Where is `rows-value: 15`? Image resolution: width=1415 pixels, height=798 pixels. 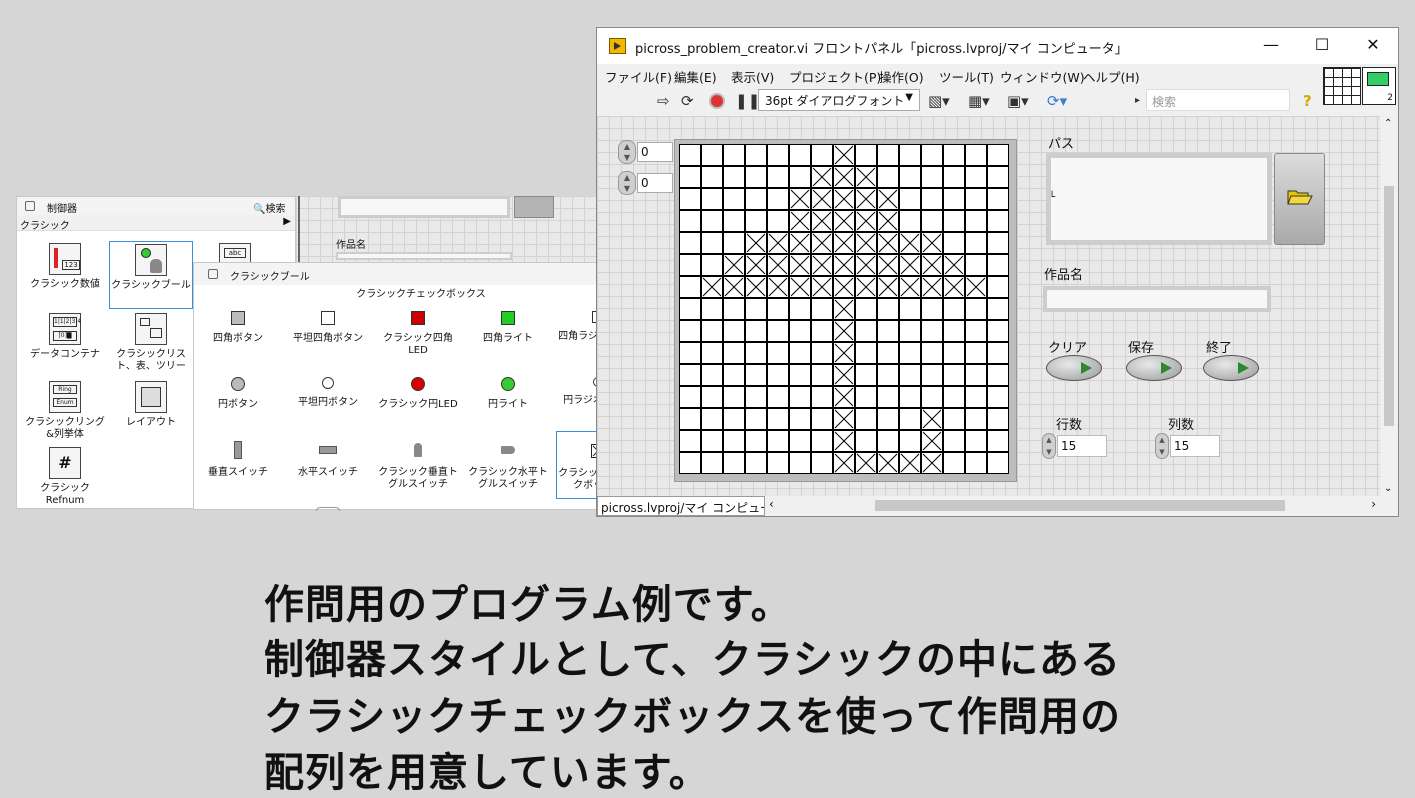 rows-value: 15 is located at coordinates (1082, 446).